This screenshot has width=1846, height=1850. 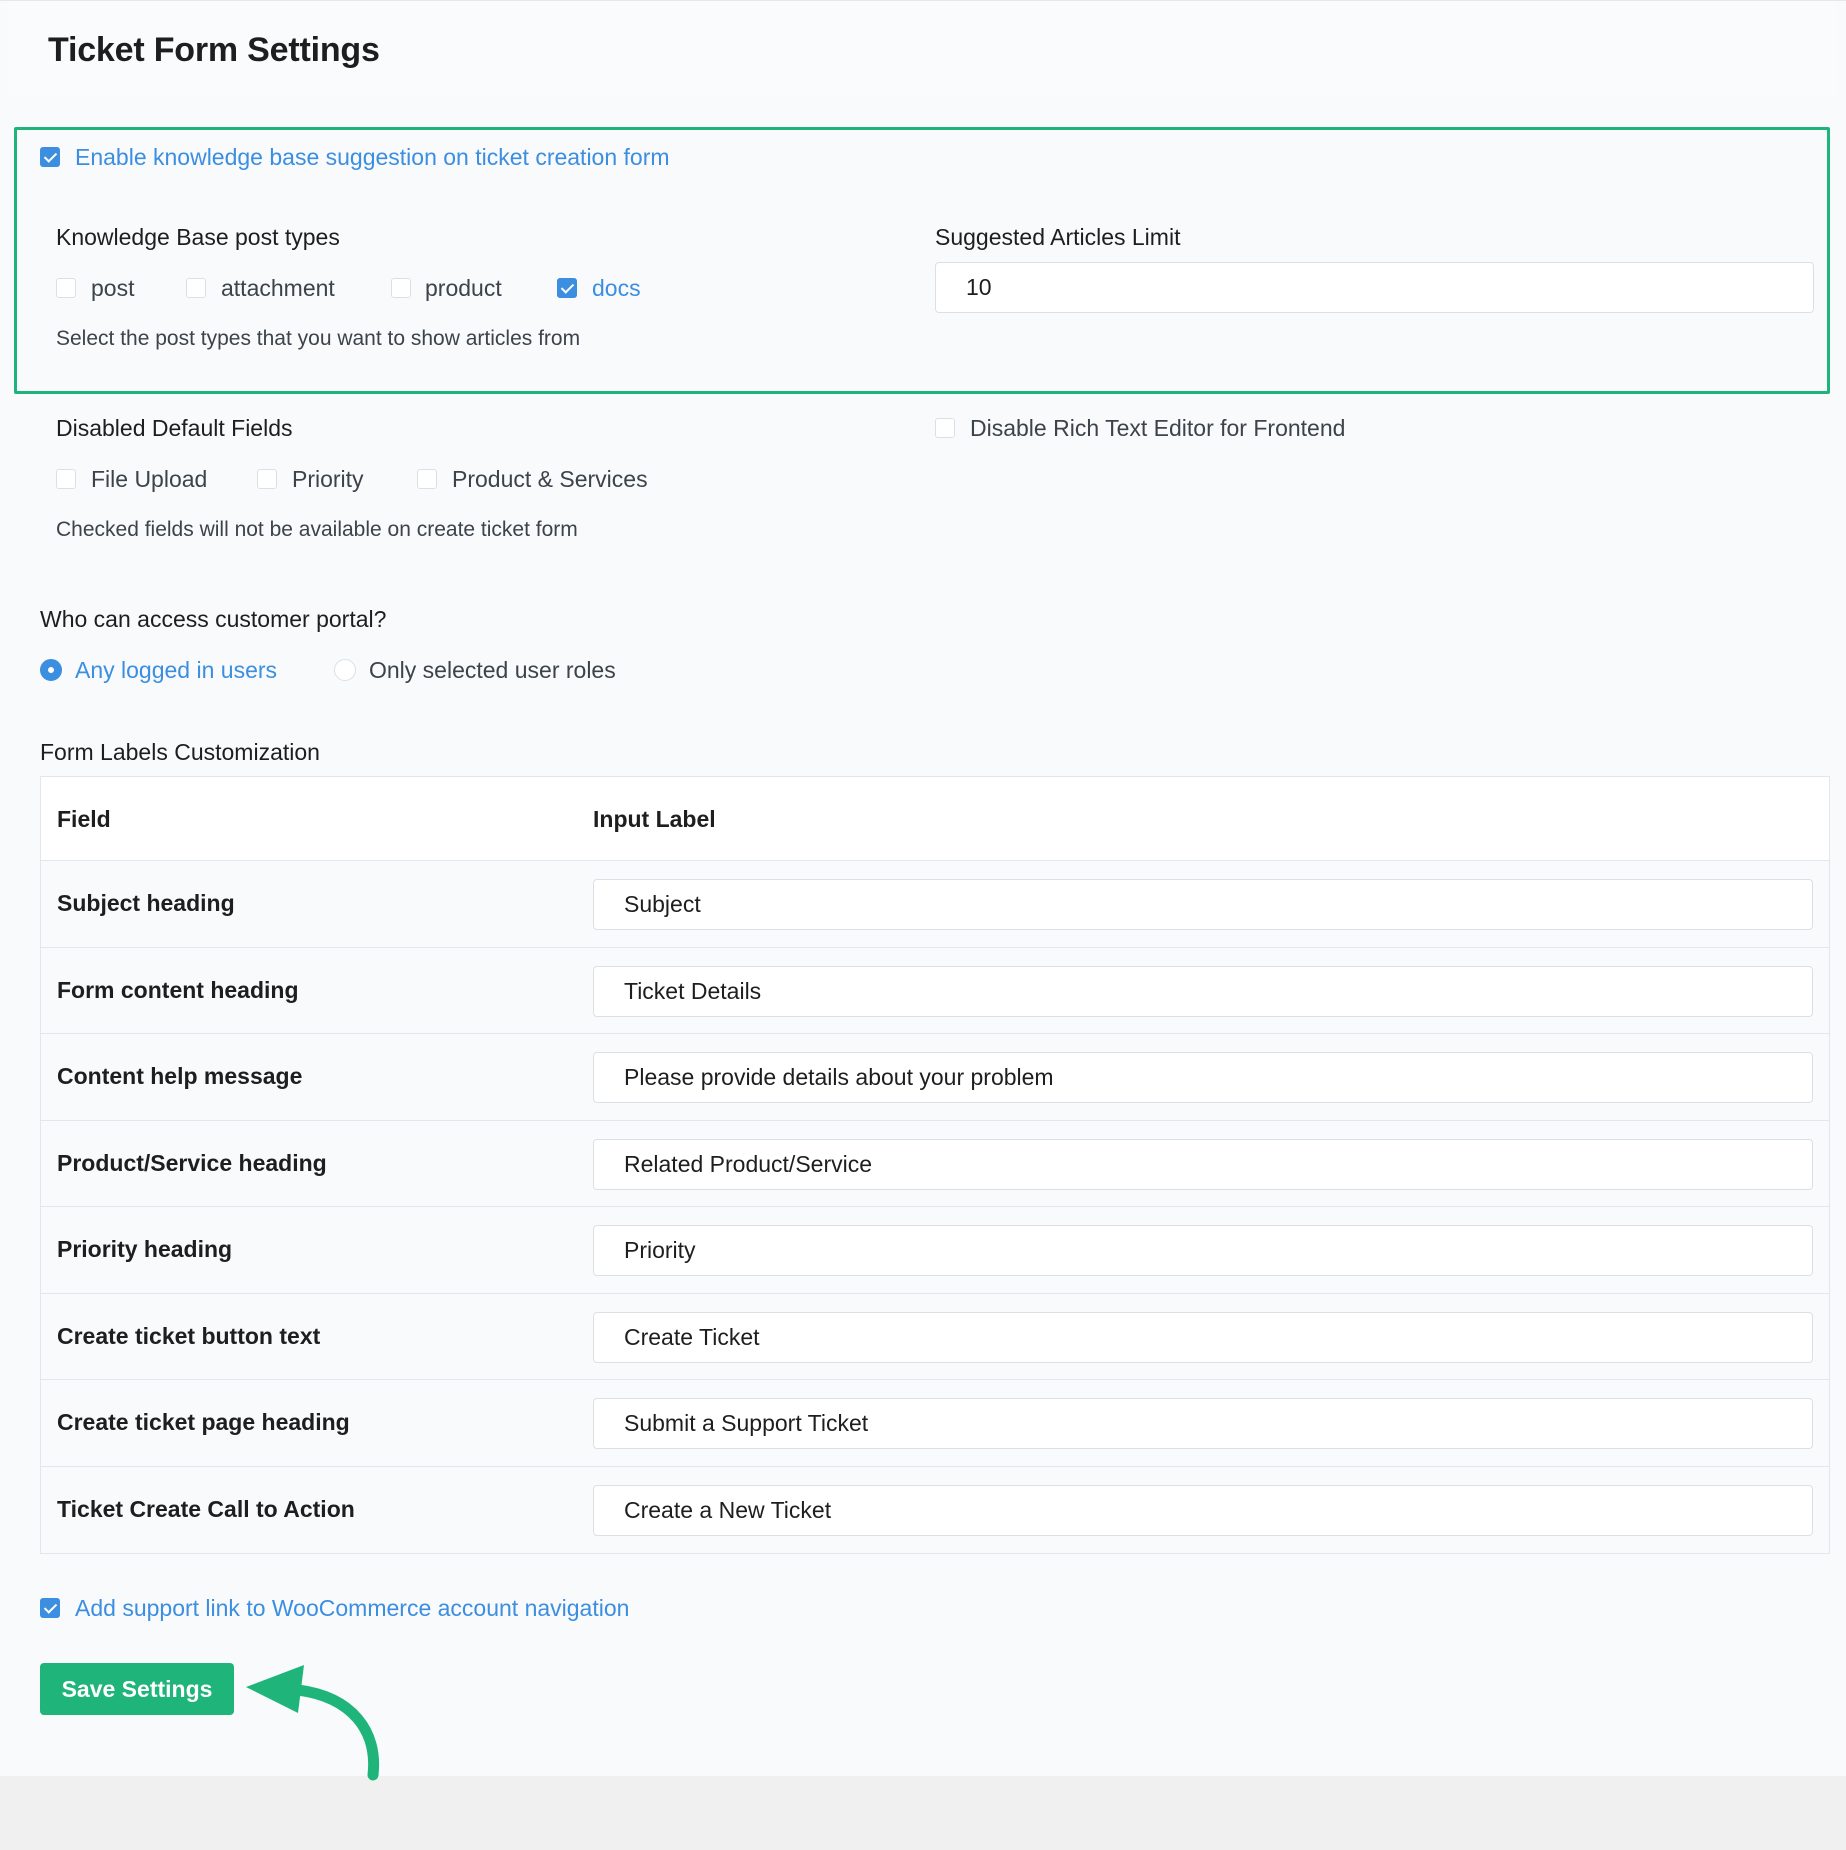 What do you see at coordinates (550, 479) in the screenshot?
I see `disable-product-services-label: Product & Services` at bounding box center [550, 479].